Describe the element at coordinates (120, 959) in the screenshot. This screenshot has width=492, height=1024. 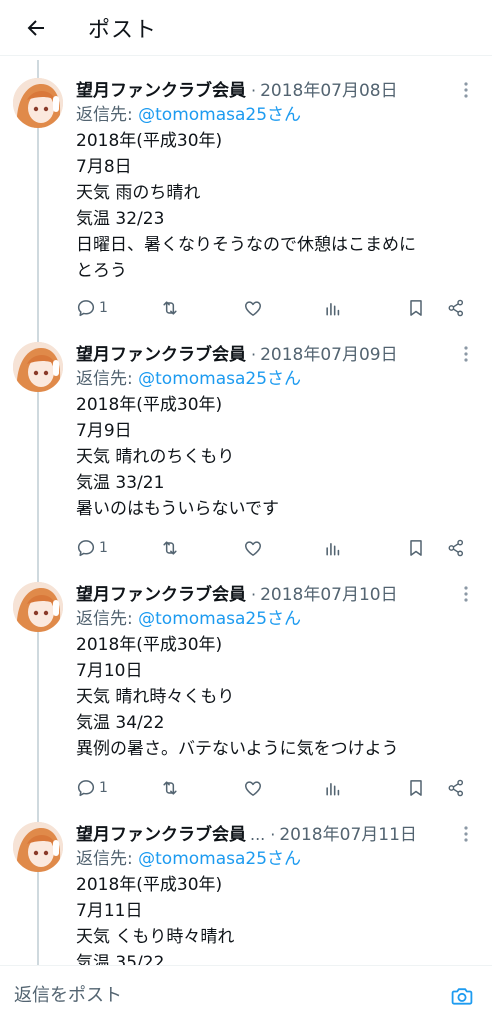
I see `post-text-line: 気温 35/22` at that location.